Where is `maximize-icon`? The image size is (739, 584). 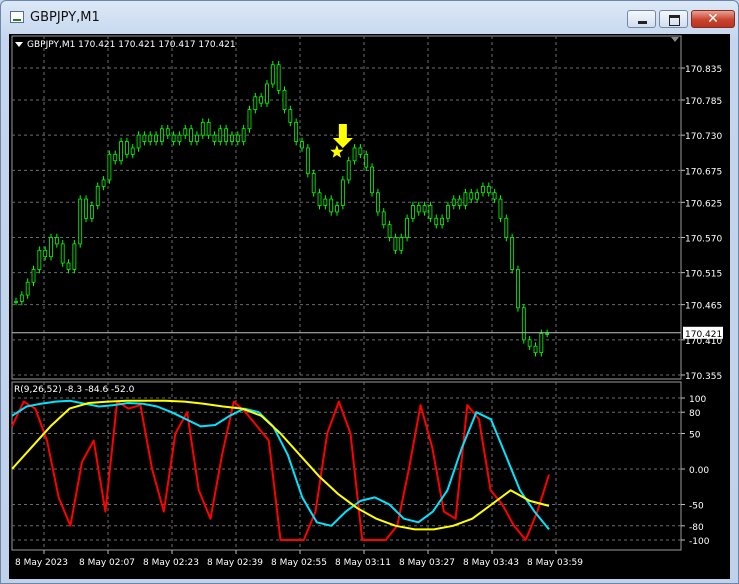 maximize-icon is located at coordinates (674, 20).